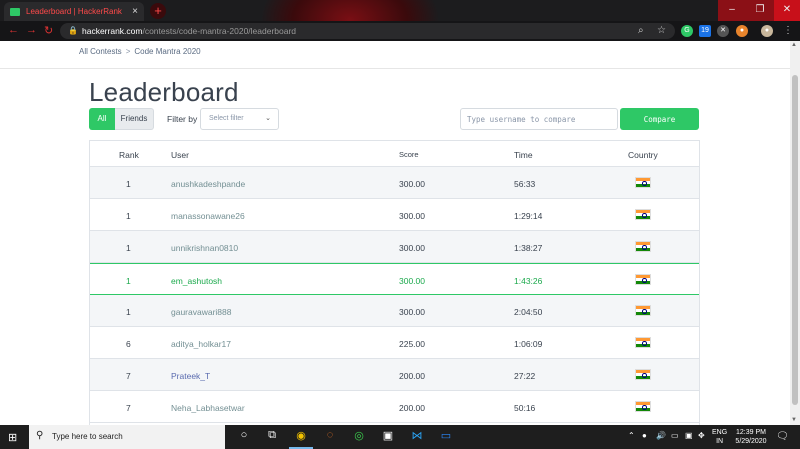 The height and width of the screenshot is (449, 800). What do you see at coordinates (208, 184) in the screenshot?
I see `row-username: anushkadeshpande` at bounding box center [208, 184].